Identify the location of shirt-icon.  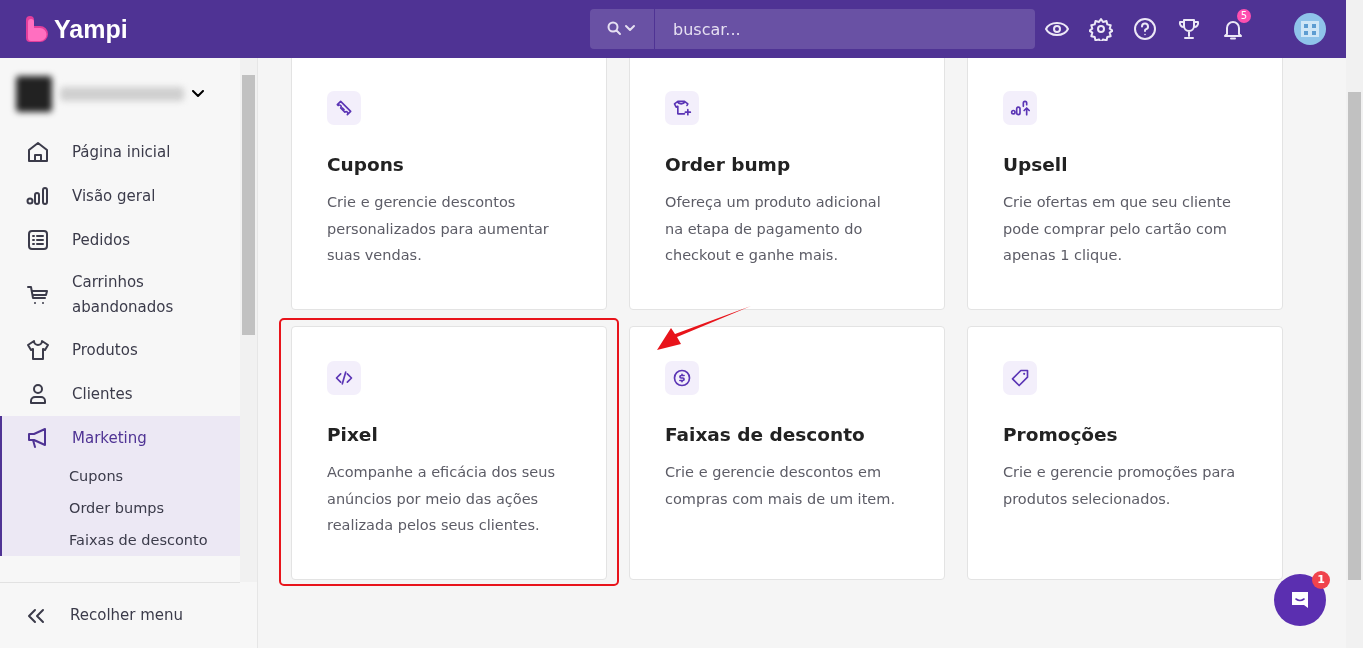
(38, 350).